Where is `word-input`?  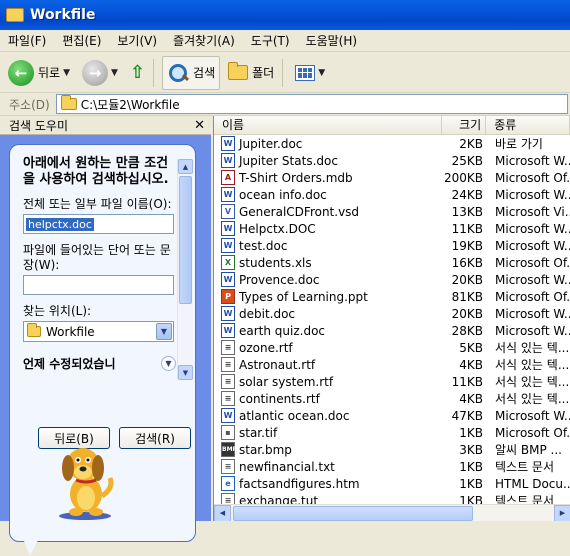
word-input is located at coordinates (98, 285).